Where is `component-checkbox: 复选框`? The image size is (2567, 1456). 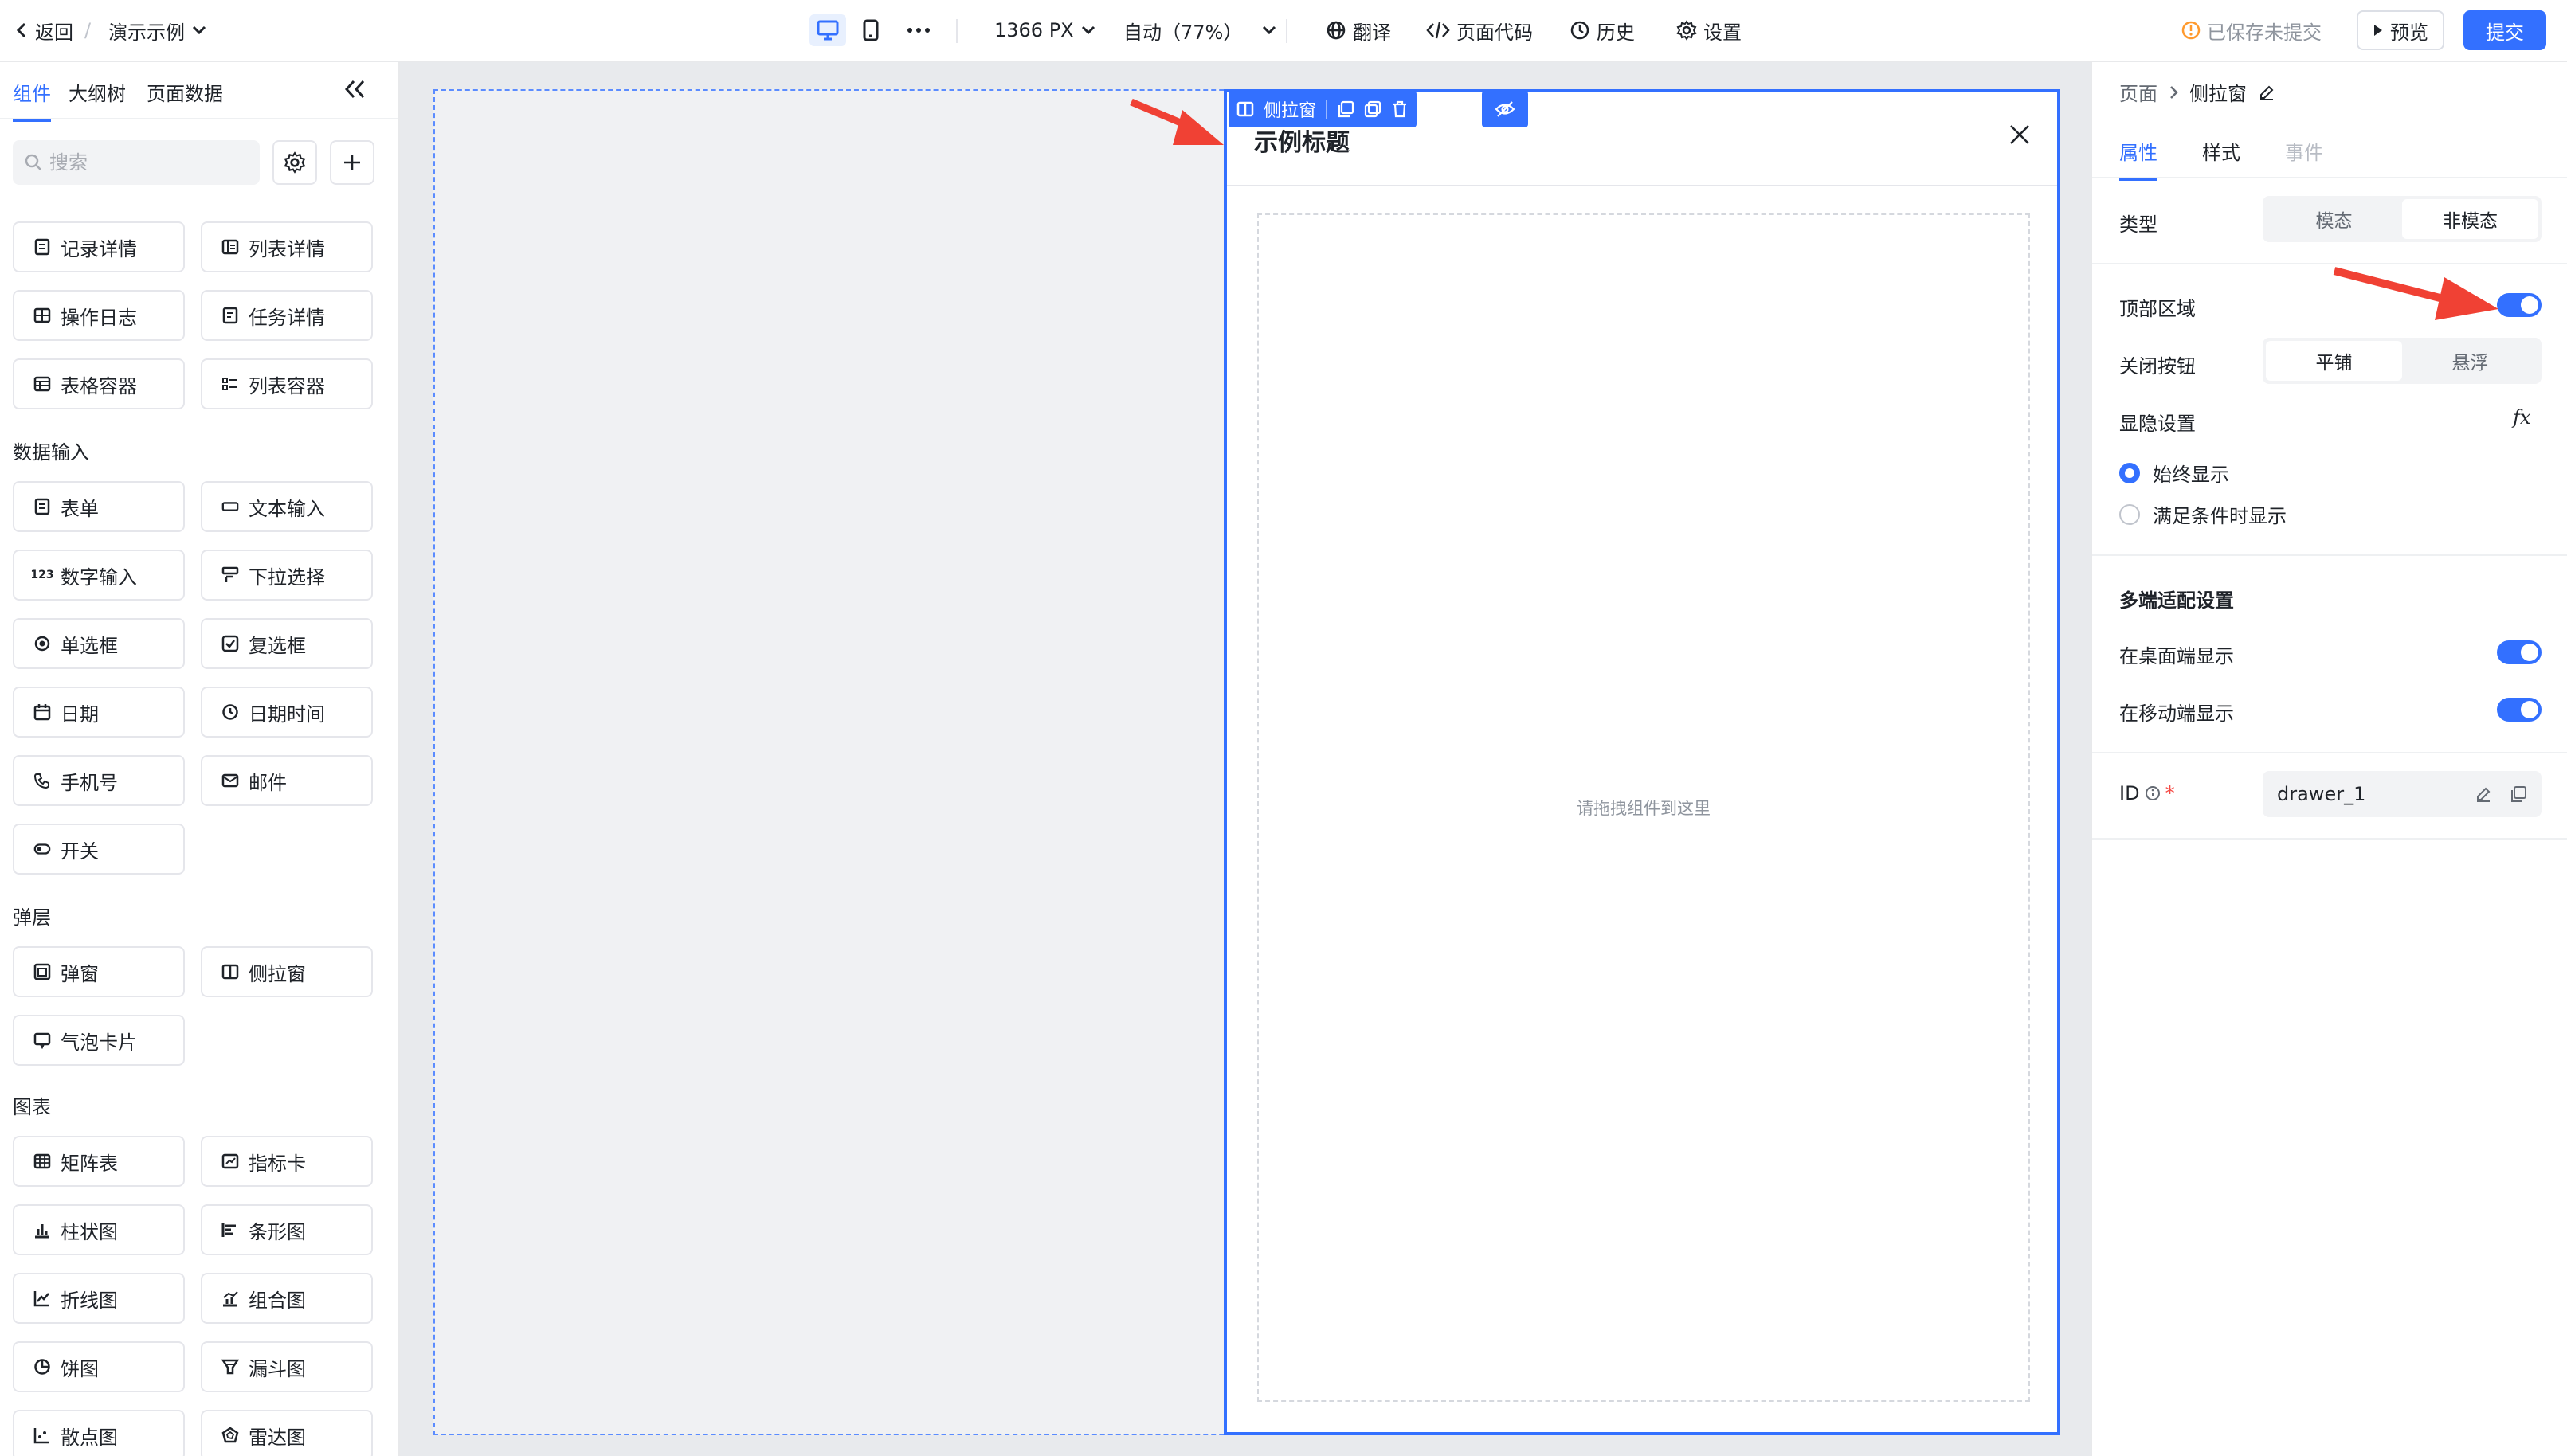
component-checkbox: 复选框 is located at coordinates (287, 643).